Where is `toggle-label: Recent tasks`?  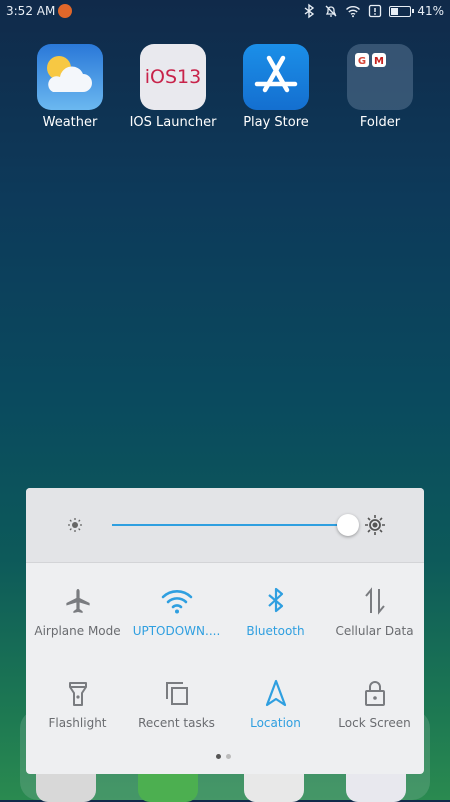 toggle-label: Recent tasks is located at coordinates (176, 723).